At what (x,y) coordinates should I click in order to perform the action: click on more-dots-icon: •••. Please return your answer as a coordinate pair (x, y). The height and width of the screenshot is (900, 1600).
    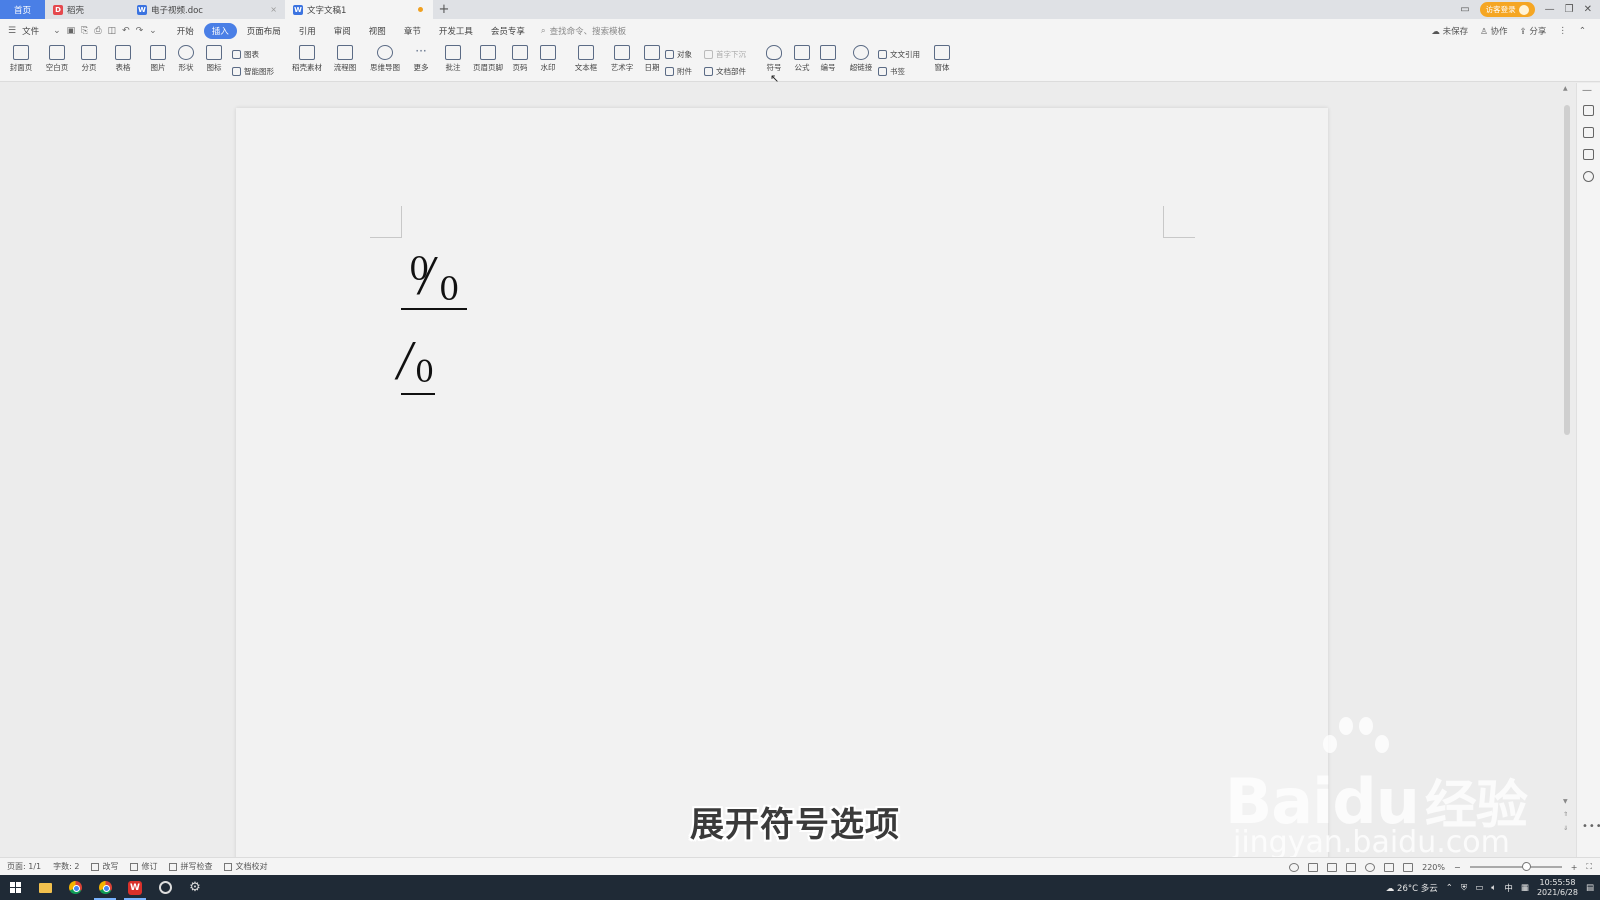
    Looking at the image, I should click on (1591, 826).